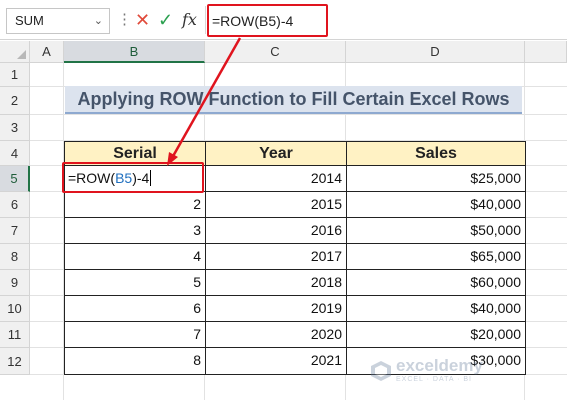 Image resolution: width=567 pixels, height=400 pixels. I want to click on watermark-logo: exceldemy EXCEL · DATA · BI, so click(440, 372).